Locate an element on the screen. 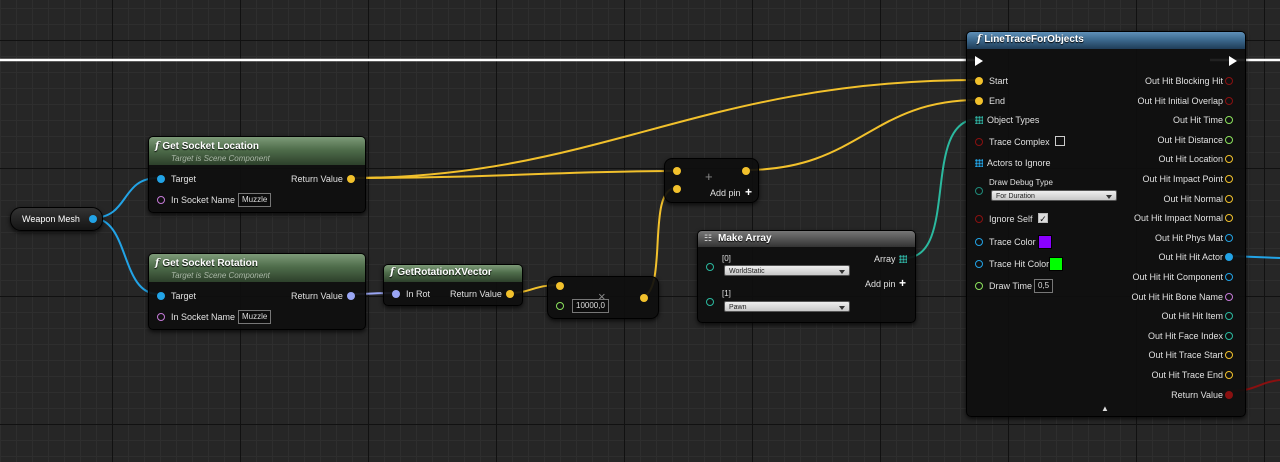 This screenshot has width=1280, height=462. draw-time-input: 0,5 is located at coordinates (1044, 286).